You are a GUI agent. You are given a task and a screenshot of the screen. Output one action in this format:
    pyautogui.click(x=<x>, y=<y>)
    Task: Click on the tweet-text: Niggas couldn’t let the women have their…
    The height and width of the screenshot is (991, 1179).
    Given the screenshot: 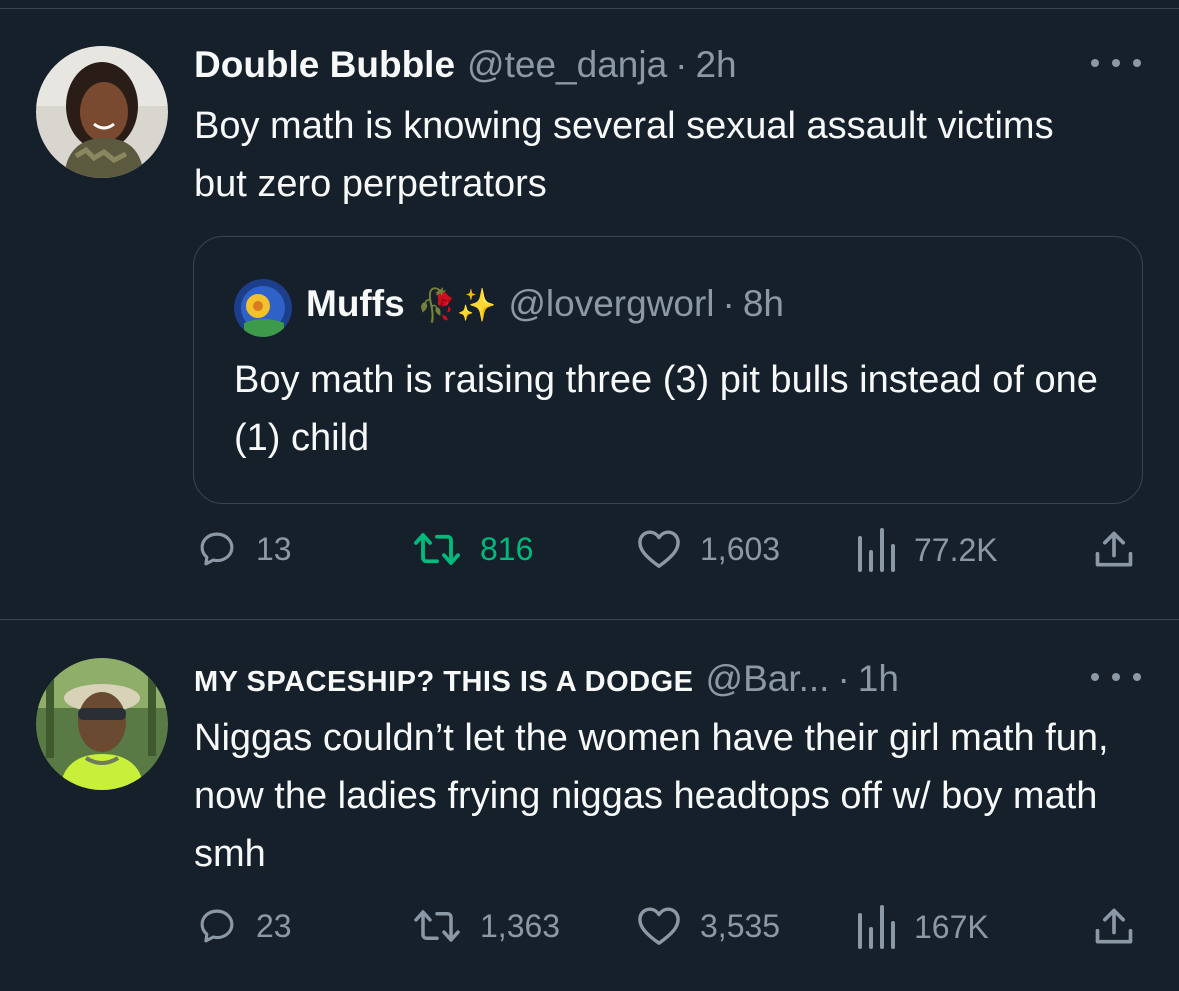 What is the action you would take?
    pyautogui.click(x=651, y=796)
    